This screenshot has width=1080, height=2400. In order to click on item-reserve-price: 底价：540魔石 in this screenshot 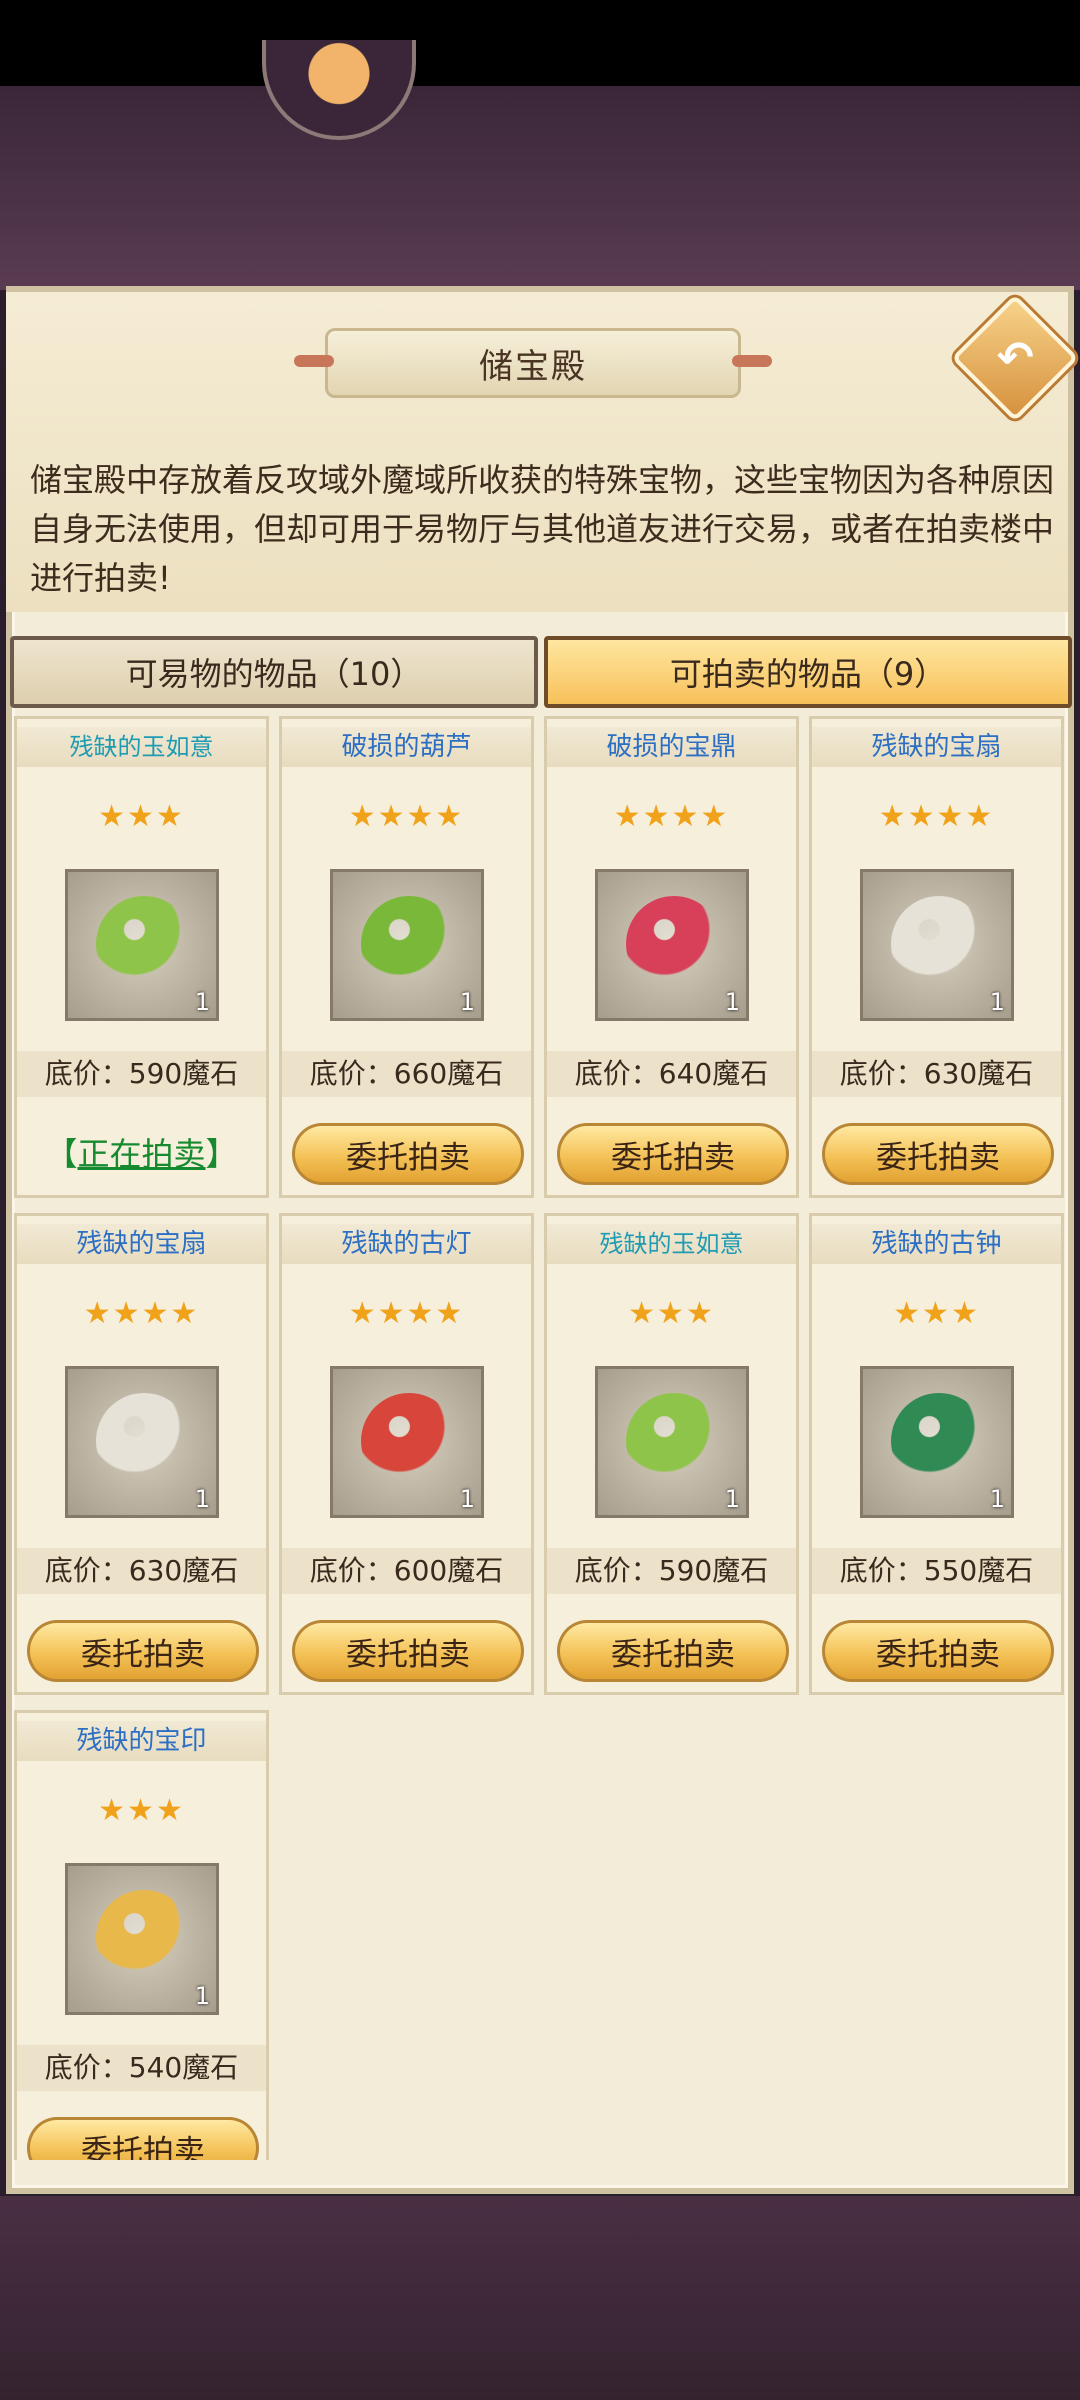, I will do `click(141, 2068)`.